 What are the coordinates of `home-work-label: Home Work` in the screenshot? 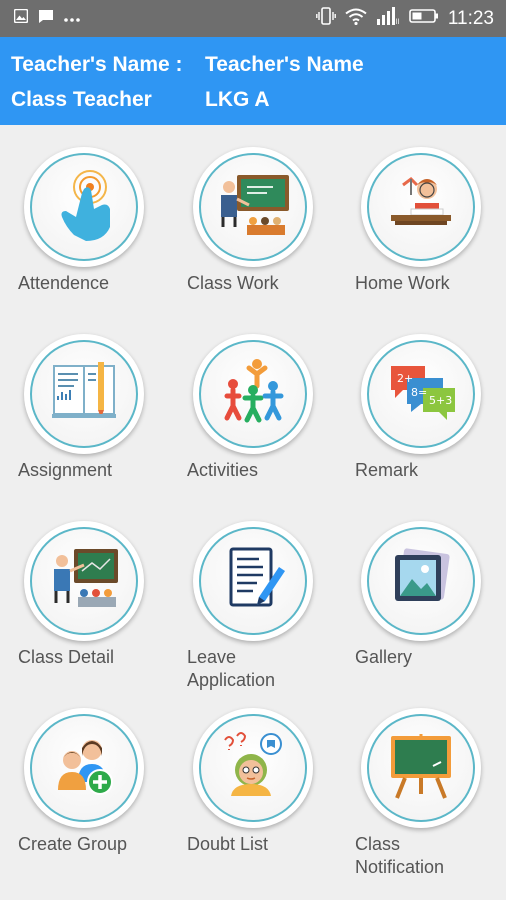 It's located at (402, 283).